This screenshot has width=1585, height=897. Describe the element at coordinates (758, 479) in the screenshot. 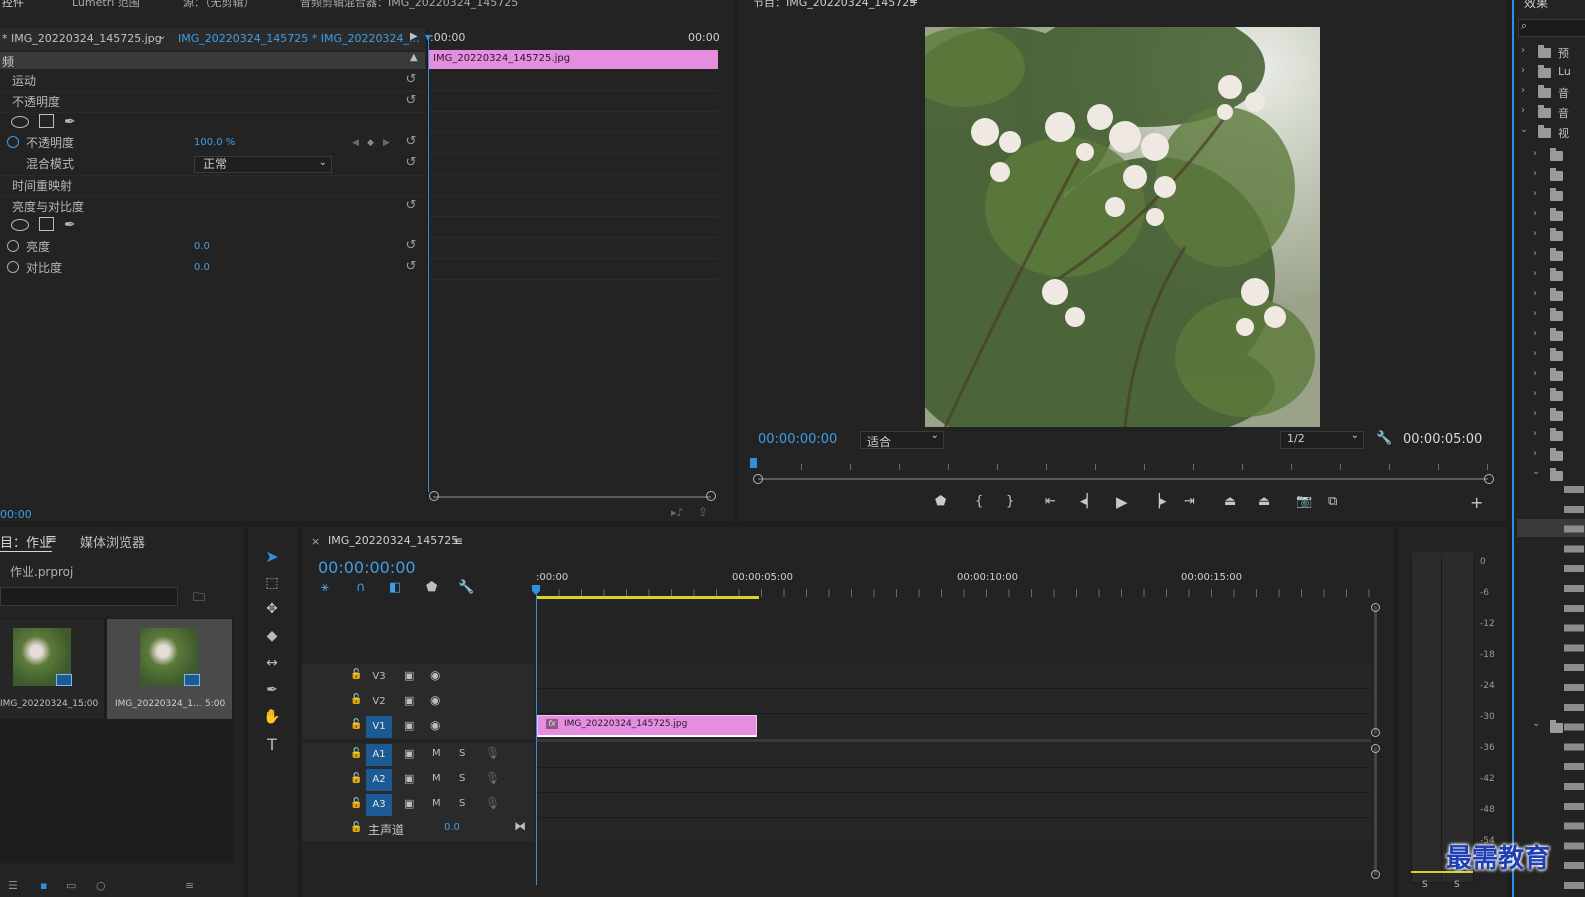

I see `program-zoom-handle-left` at that location.